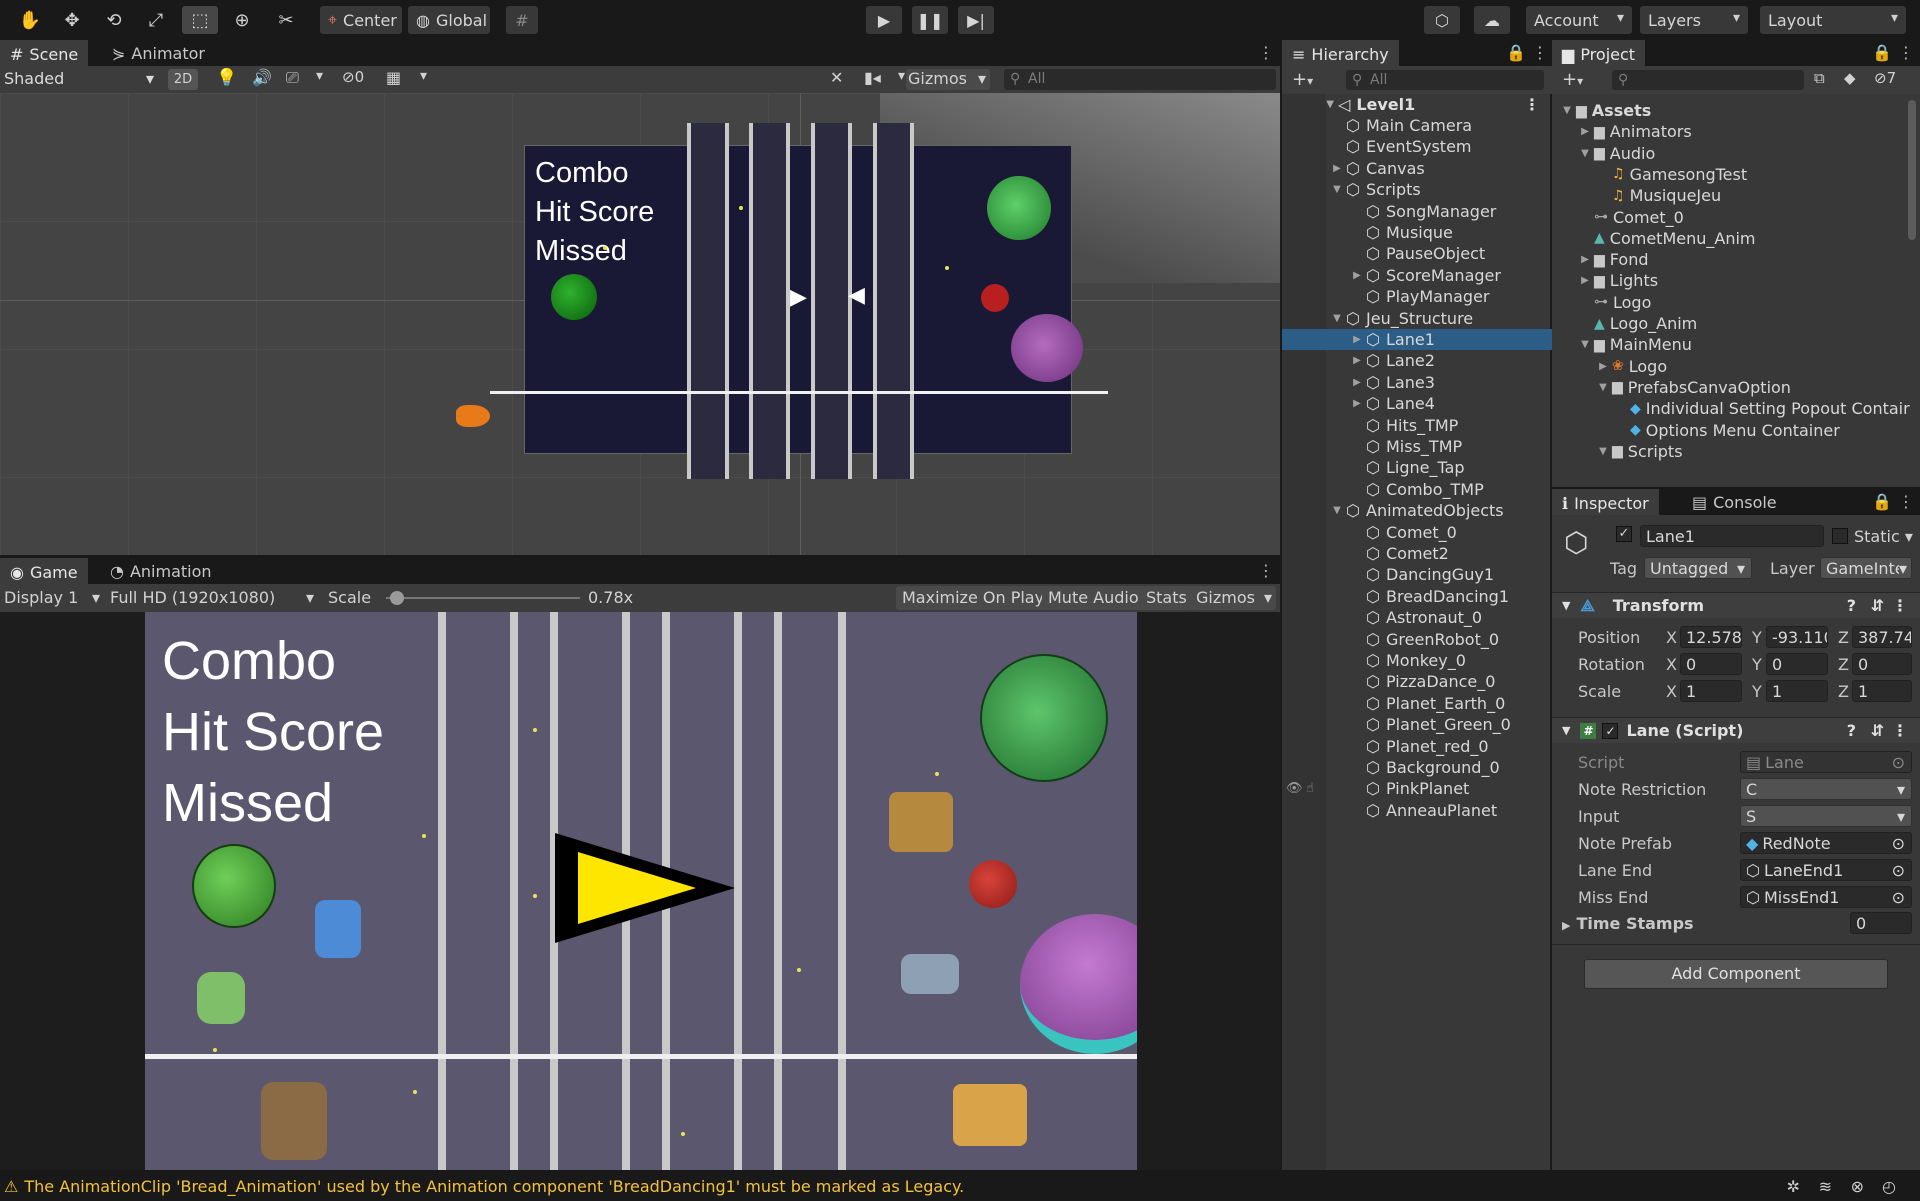 This screenshot has height=1201, width=1920. I want to click on grid-dropdown-icon: ▾, so click(423, 76).